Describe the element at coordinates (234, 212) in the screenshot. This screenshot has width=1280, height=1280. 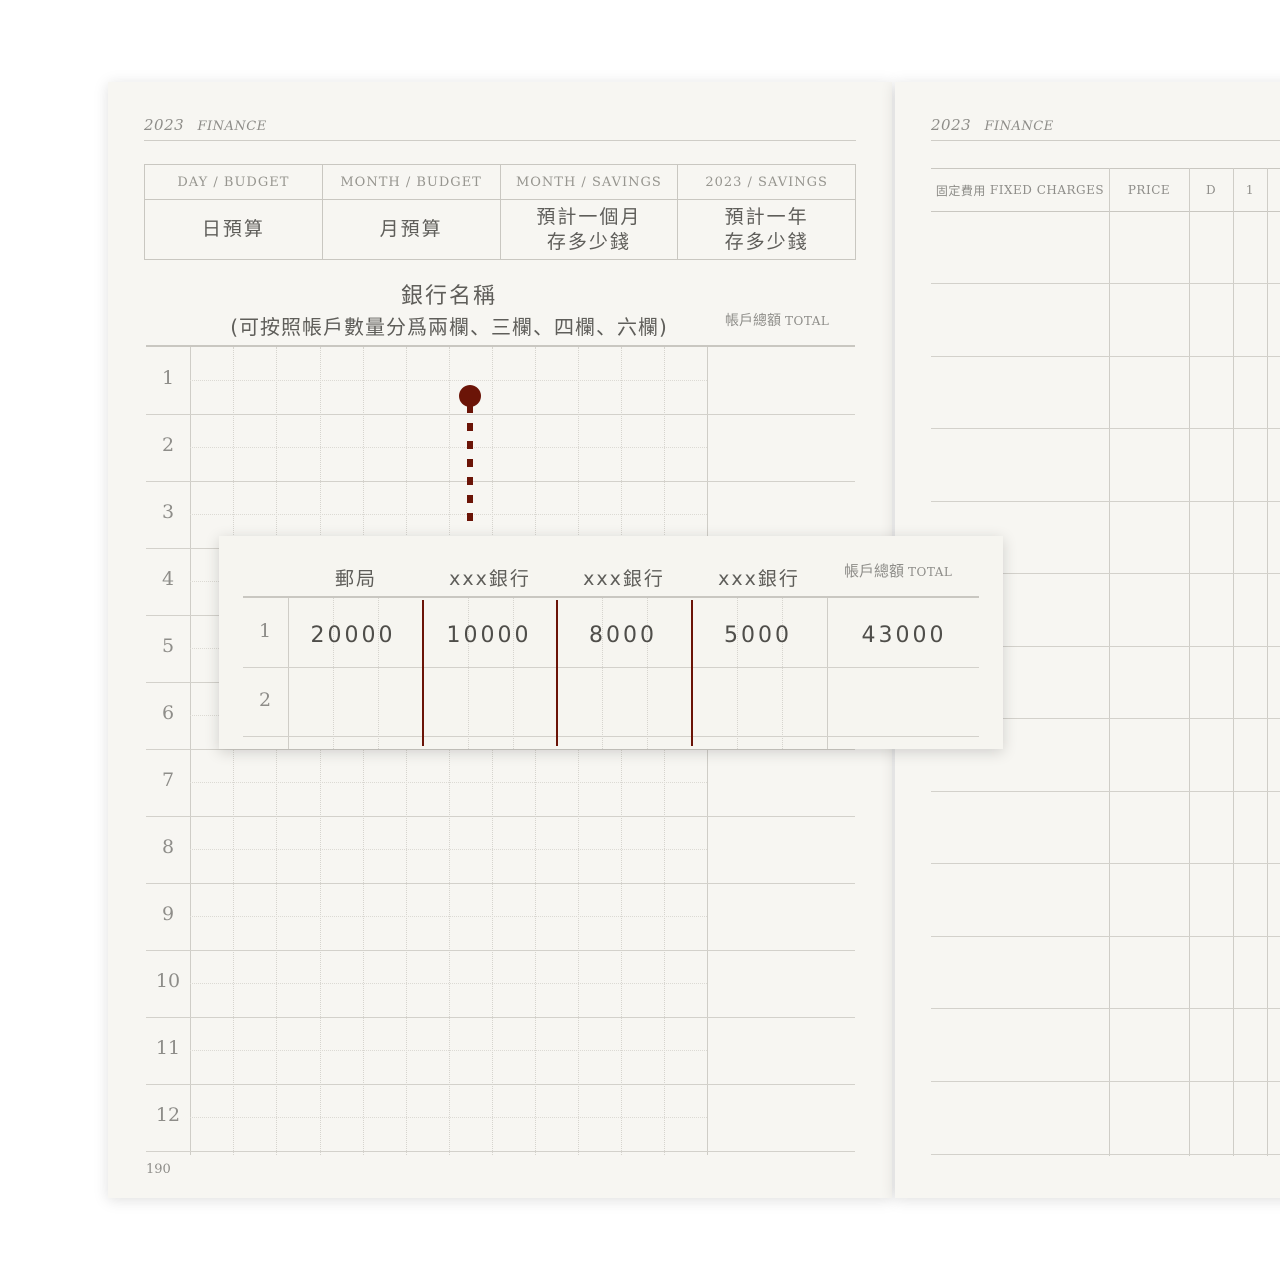
I see `budget-day: DAY / BUDGET 日預算` at that location.